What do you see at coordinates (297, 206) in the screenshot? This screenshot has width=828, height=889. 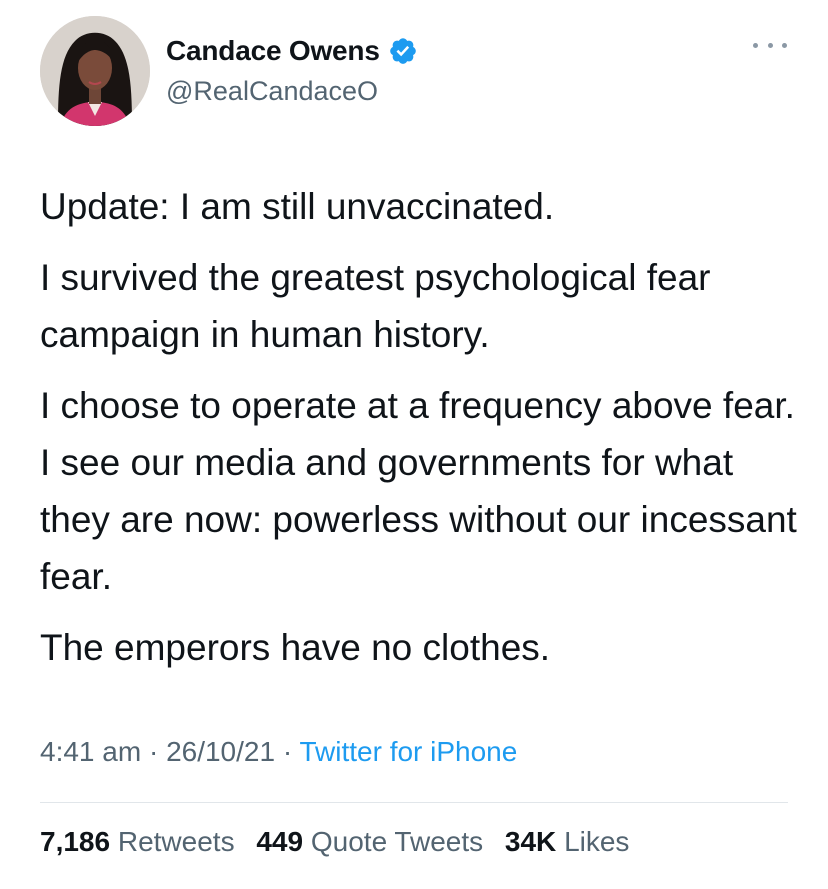 I see `tweet-paragraph: Update: I am still unvaccinated.` at bounding box center [297, 206].